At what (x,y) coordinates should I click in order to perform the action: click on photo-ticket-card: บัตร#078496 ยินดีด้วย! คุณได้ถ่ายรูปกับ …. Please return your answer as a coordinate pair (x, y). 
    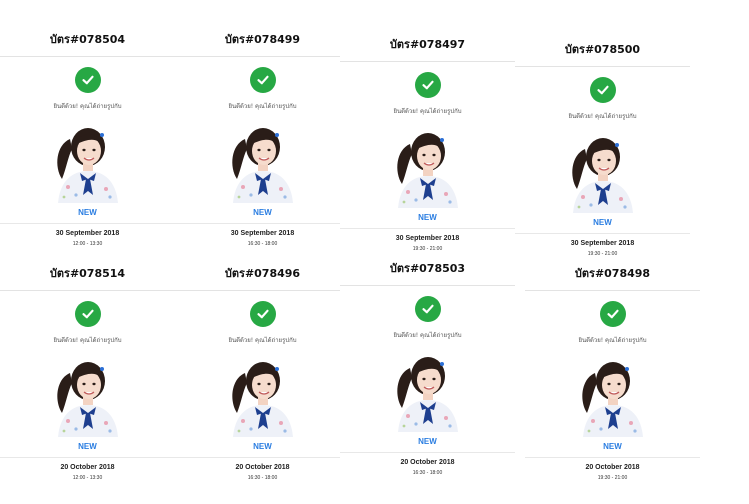
    Looking at the image, I should click on (262, 384).